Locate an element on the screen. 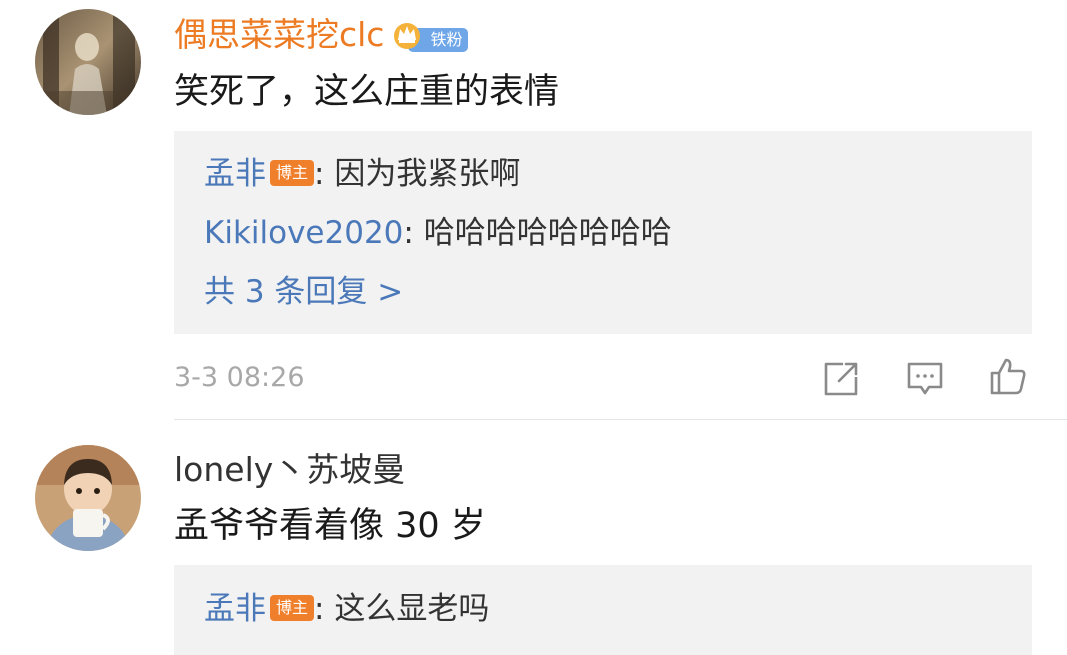  reply-text: : 这么显老吗 is located at coordinates (402, 609).